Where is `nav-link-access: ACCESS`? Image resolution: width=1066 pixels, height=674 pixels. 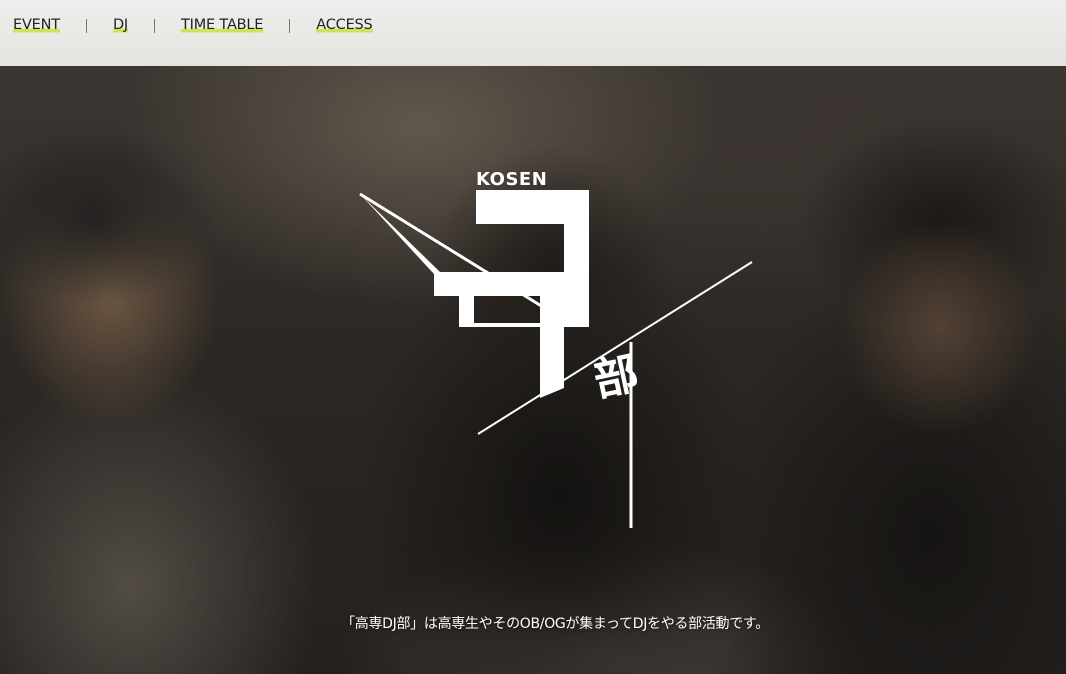
nav-link-access: ACCESS is located at coordinates (344, 25).